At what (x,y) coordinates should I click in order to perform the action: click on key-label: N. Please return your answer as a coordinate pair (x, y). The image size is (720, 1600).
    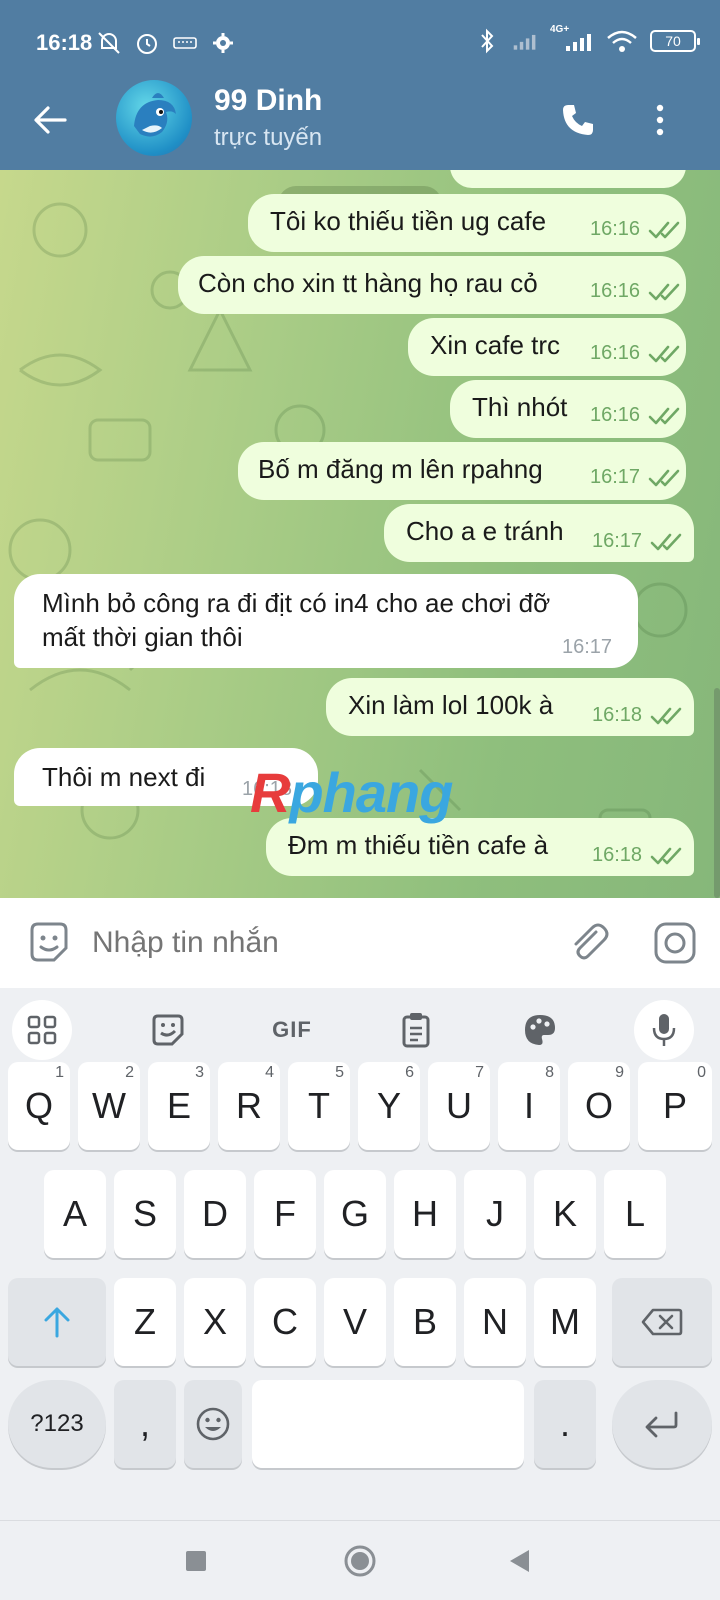
    Looking at the image, I should click on (495, 1321).